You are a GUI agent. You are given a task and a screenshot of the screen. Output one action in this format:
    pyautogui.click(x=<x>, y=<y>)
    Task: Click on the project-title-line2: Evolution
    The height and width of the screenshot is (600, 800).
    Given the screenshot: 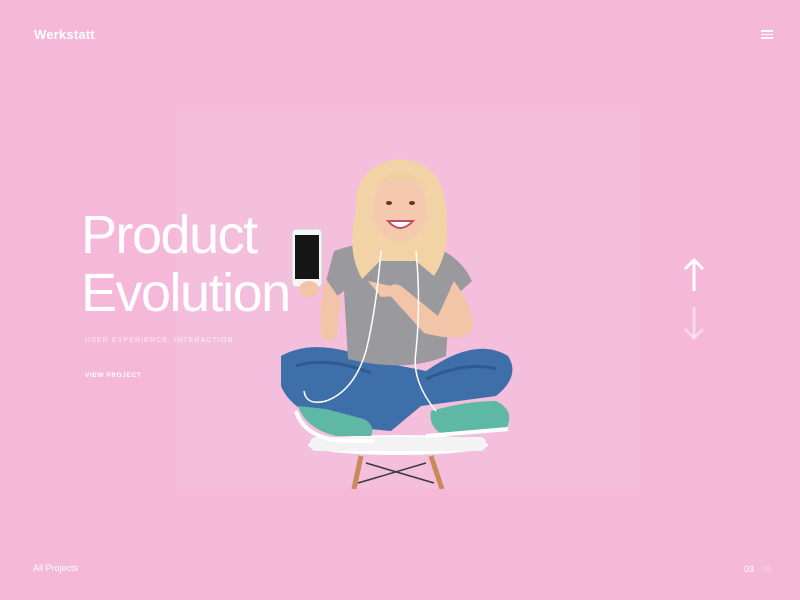 What is the action you would take?
    pyautogui.click(x=186, y=293)
    